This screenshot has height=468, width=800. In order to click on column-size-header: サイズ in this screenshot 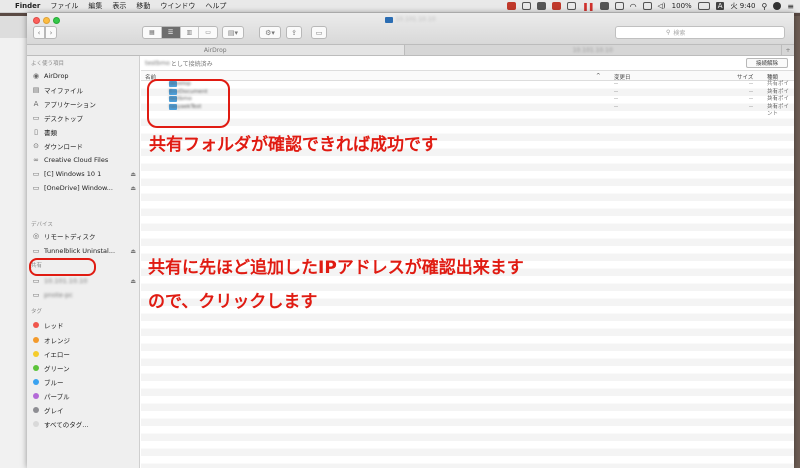, I will do `click(745, 77)`.